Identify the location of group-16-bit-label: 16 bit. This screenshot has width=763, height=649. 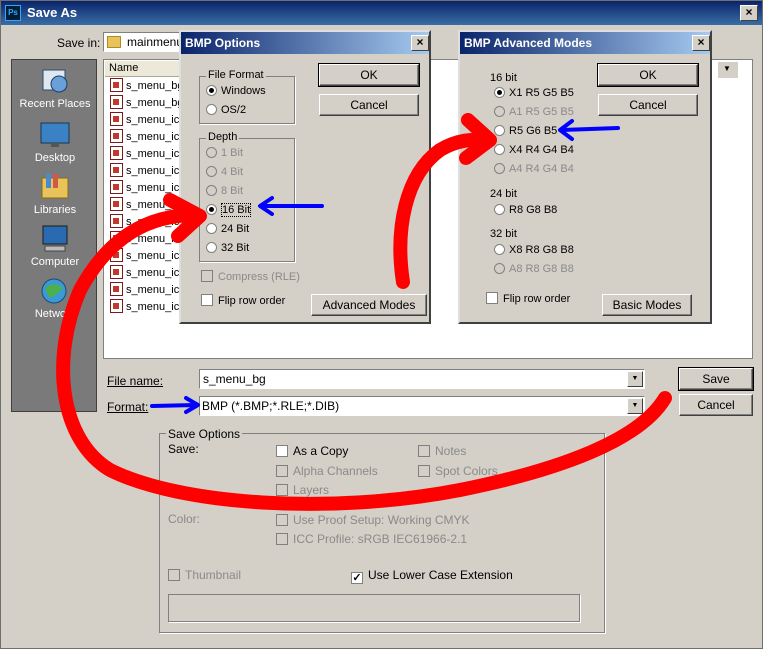
(503, 78).